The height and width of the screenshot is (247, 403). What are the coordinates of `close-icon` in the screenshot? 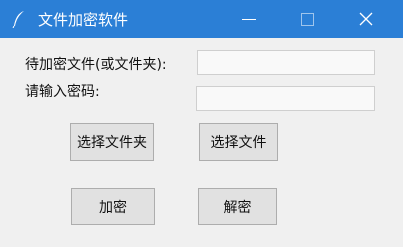 It's located at (366, 19).